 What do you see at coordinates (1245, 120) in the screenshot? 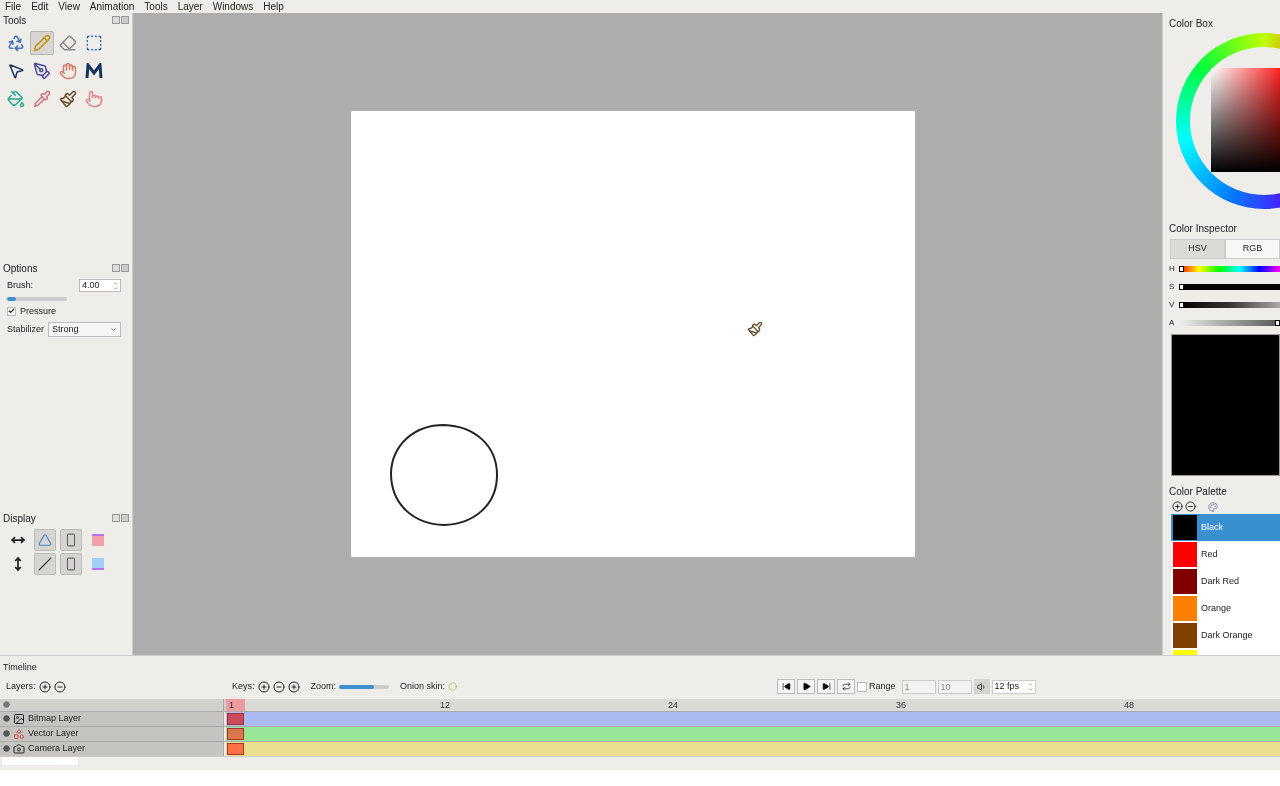
I see `saturation-square` at bounding box center [1245, 120].